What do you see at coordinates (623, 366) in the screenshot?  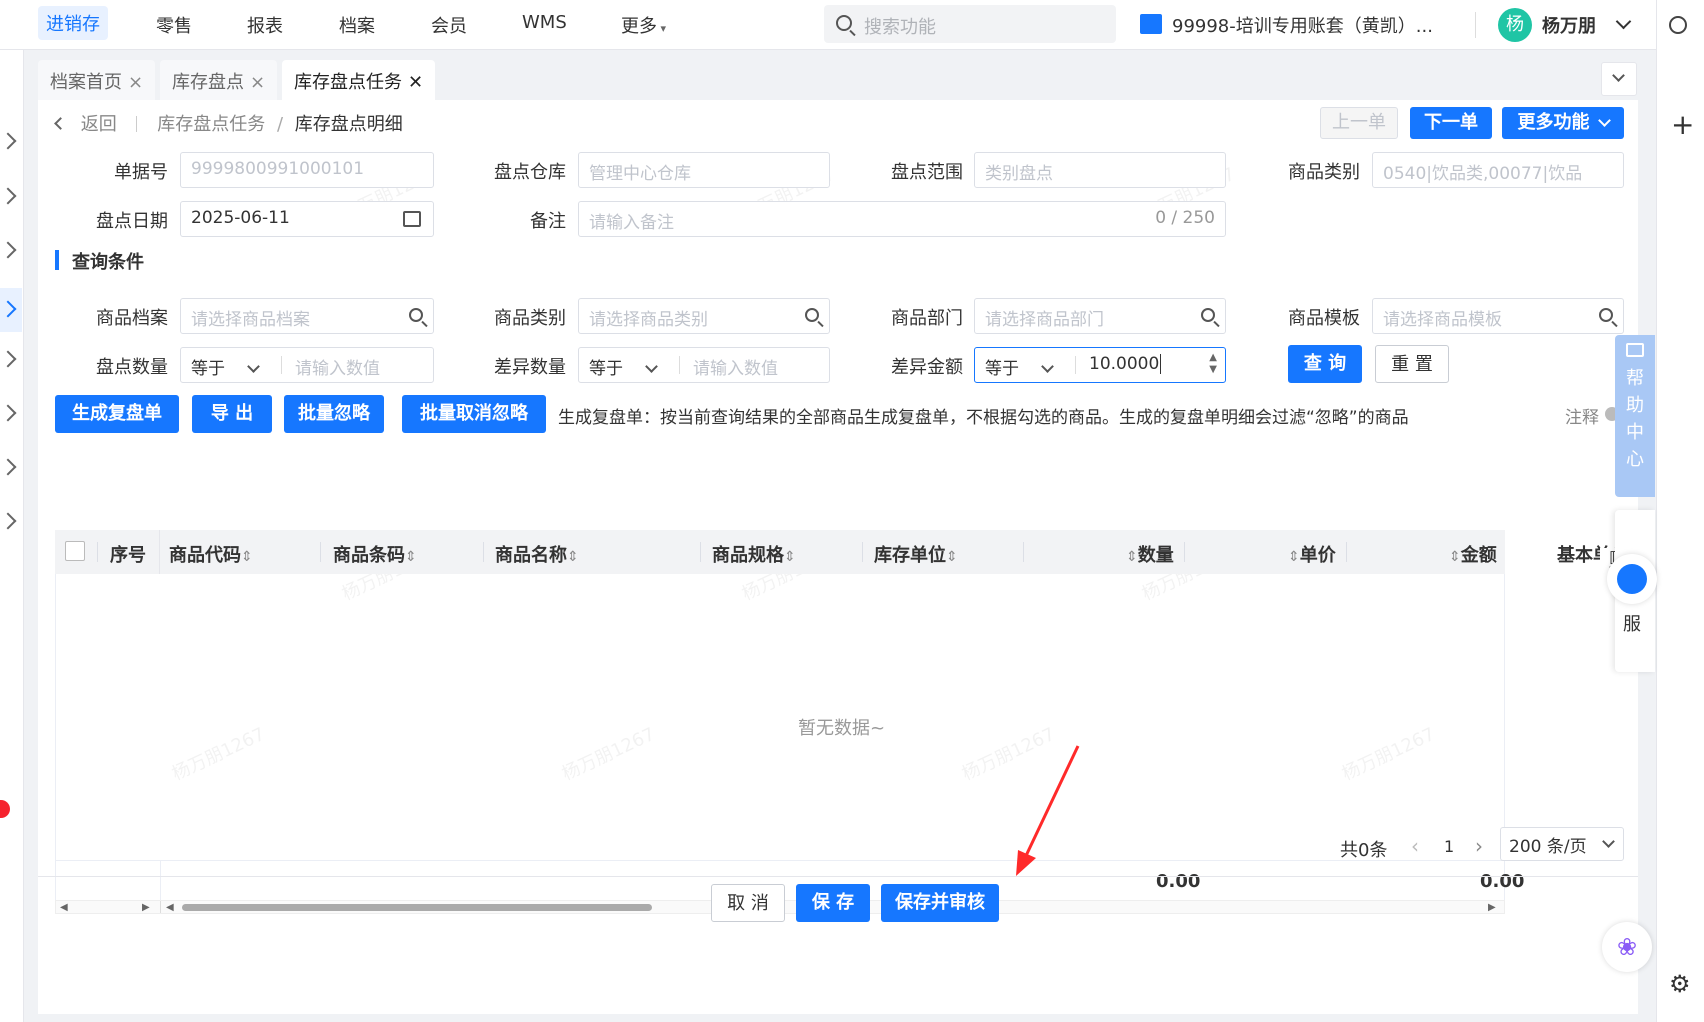 I see `diff-qty-operator: 等于` at bounding box center [623, 366].